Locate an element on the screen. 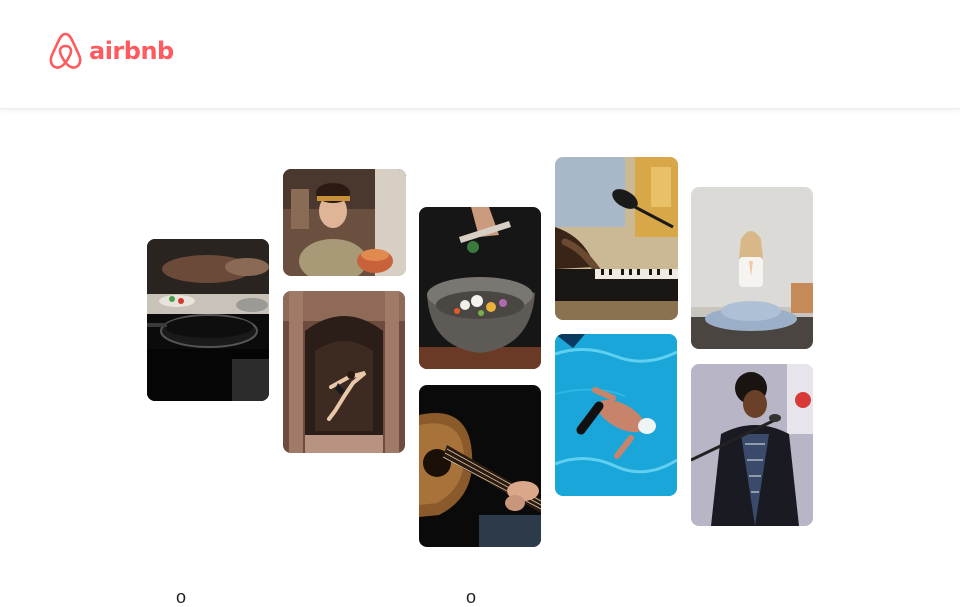 This screenshot has width=960, height=607. yoga-image-icon is located at coordinates (752, 268).